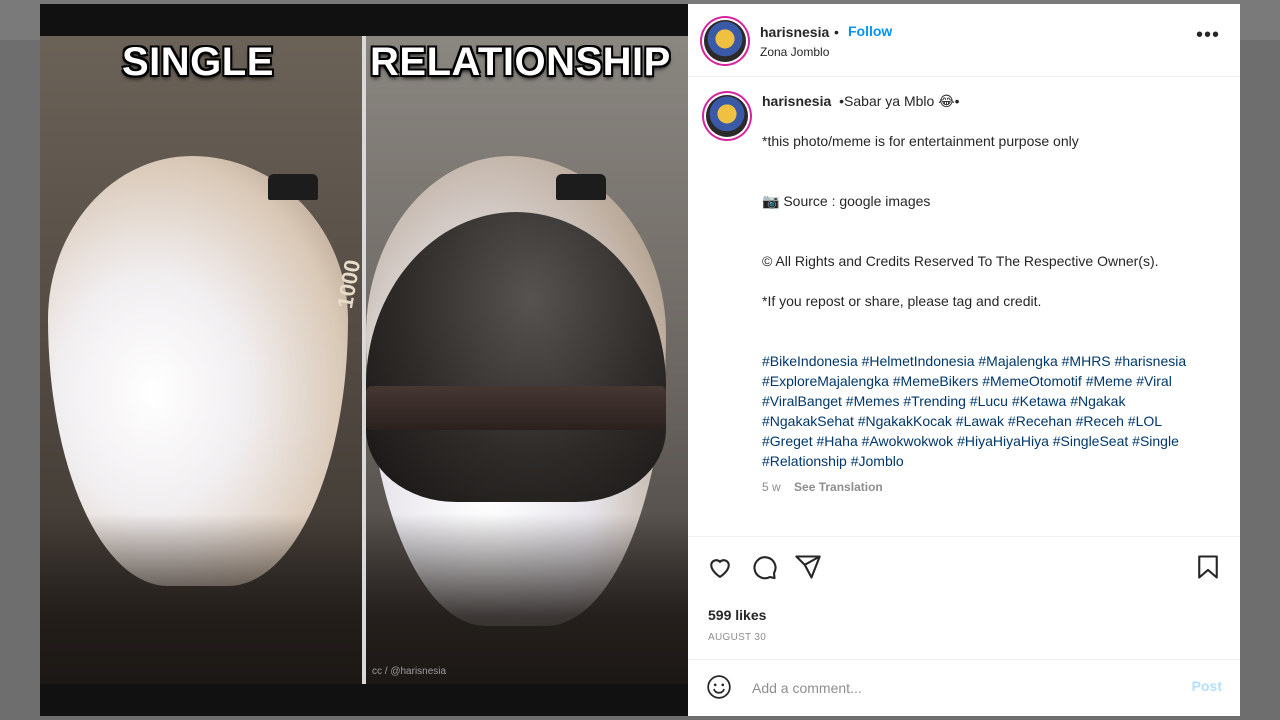 The height and width of the screenshot is (720, 1280). I want to click on post-age: 5 w, so click(771, 487).